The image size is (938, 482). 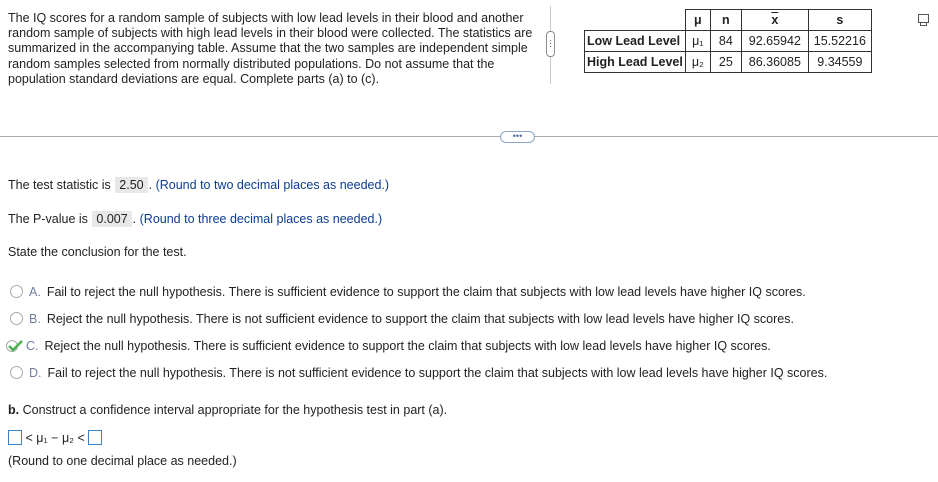 I want to click on s-cell: 9.34559, so click(x=839, y=62).